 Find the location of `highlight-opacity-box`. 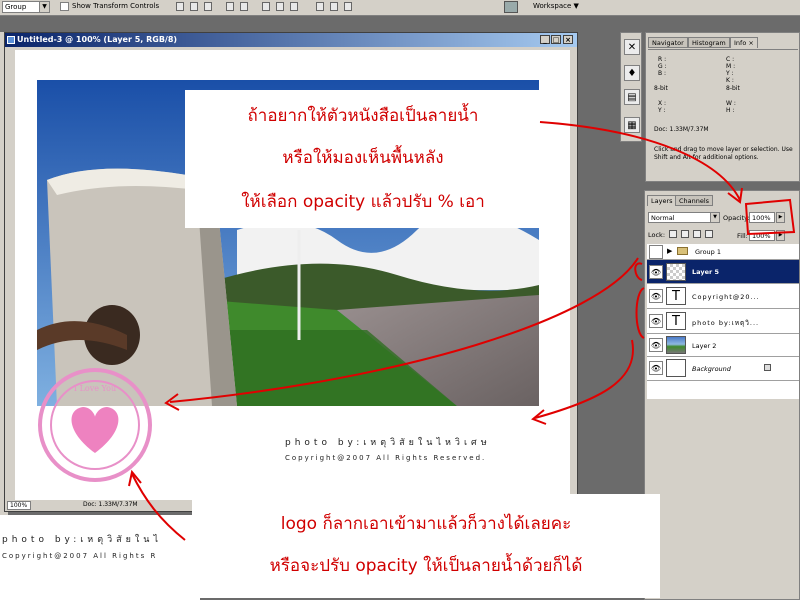

highlight-opacity-box is located at coordinates (770, 217).